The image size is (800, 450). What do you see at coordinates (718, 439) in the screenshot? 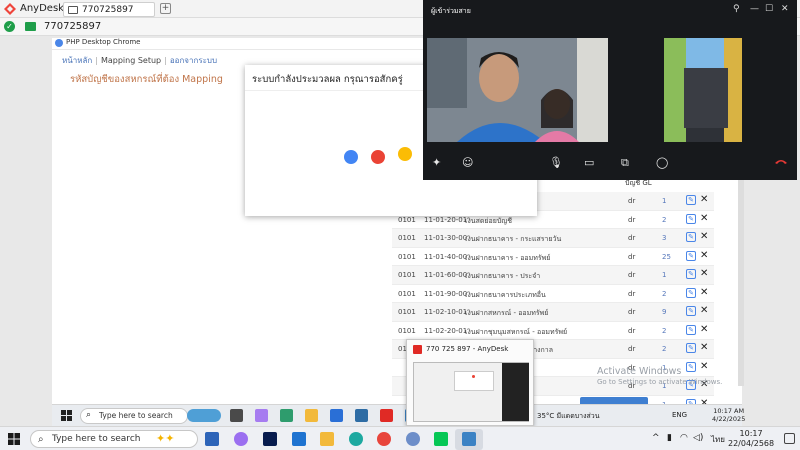
I see `language-indicator: ไทย` at bounding box center [718, 439].